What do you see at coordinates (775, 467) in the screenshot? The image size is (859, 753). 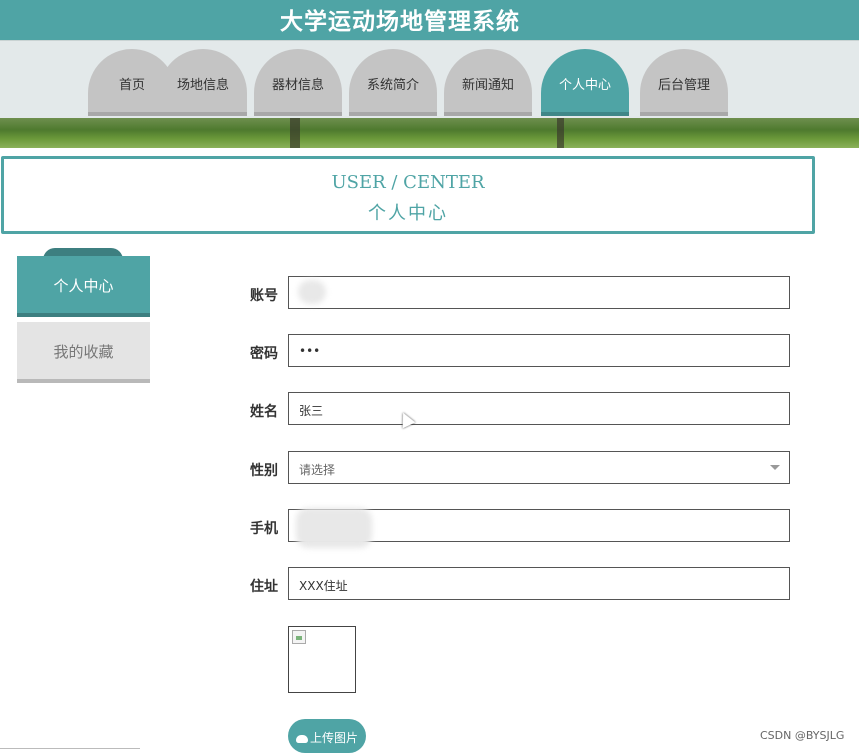 I see `chevron-down-icon` at bounding box center [775, 467].